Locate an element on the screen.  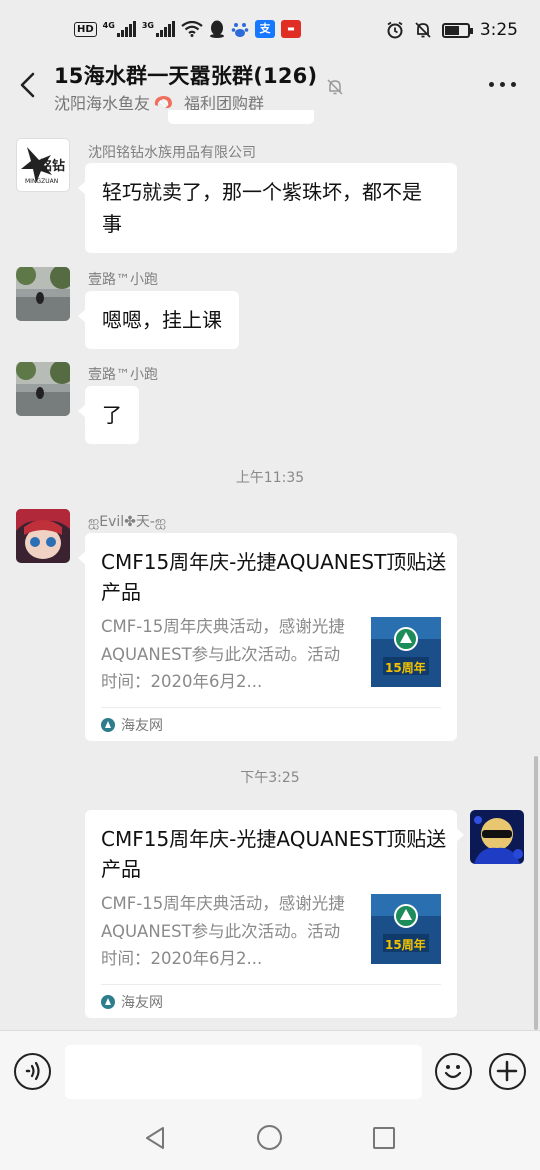
chat-title: 15海水群一天嚣张群(126) is located at coordinates (185, 75).